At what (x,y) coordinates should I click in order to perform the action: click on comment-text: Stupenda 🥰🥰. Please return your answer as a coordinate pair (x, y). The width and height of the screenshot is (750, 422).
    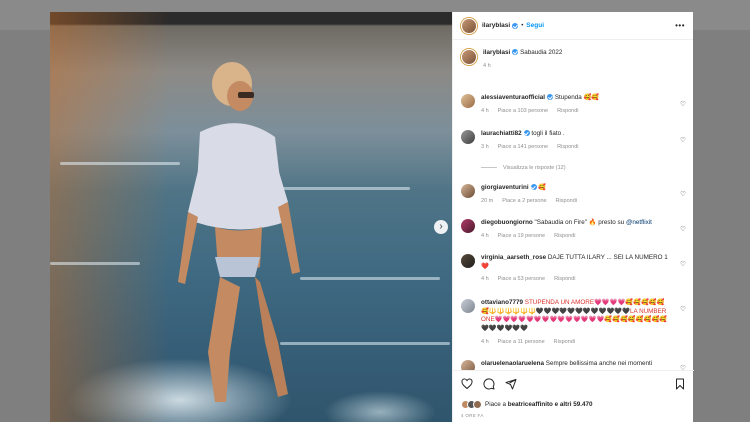
    Looking at the image, I should click on (577, 97).